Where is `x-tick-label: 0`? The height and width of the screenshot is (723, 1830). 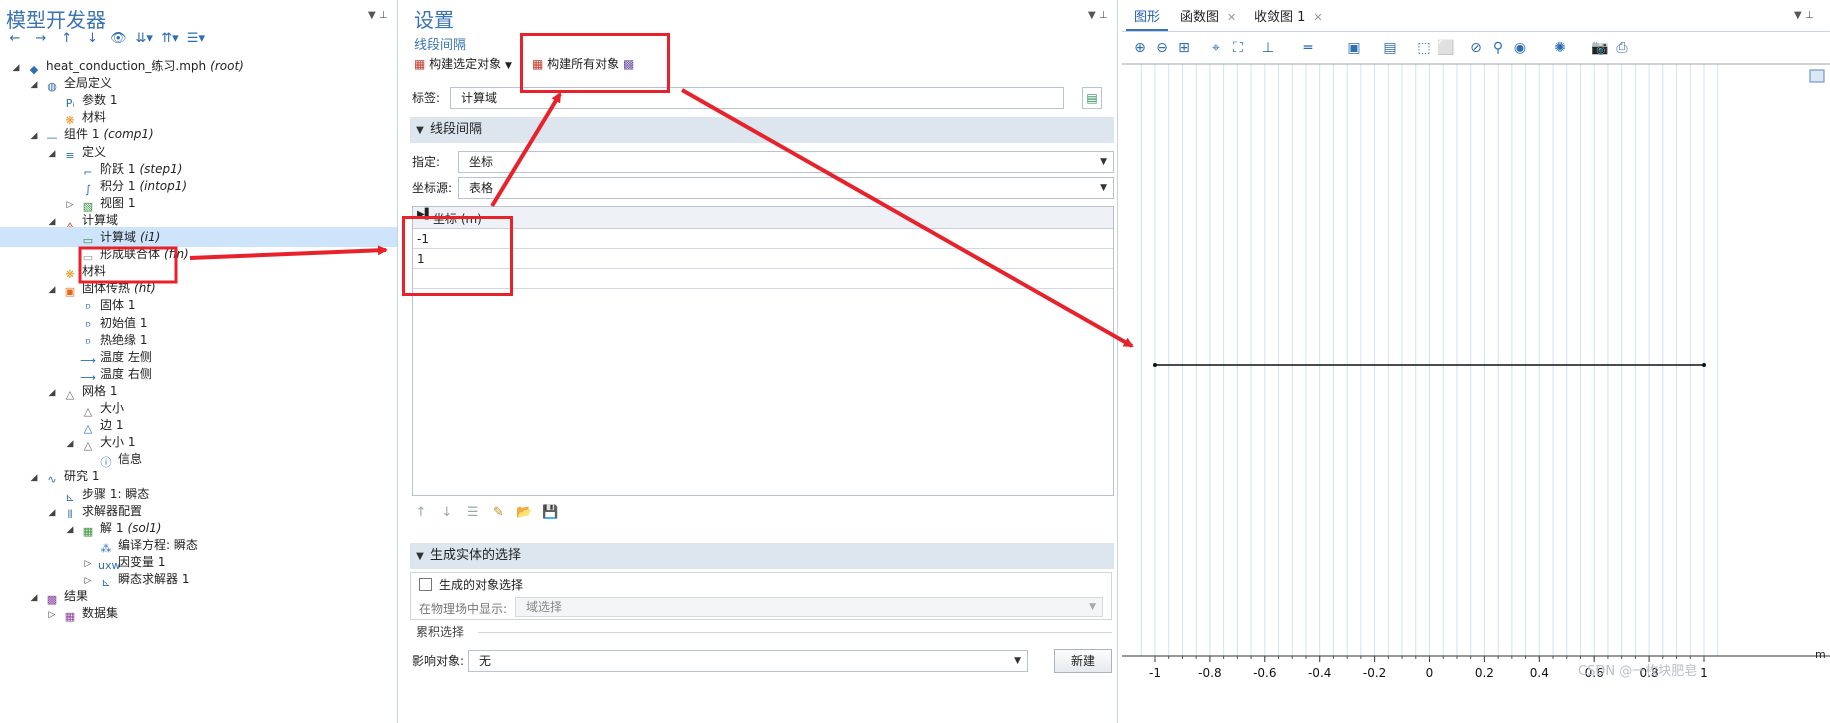
x-tick-label: 0 is located at coordinates (1429, 673).